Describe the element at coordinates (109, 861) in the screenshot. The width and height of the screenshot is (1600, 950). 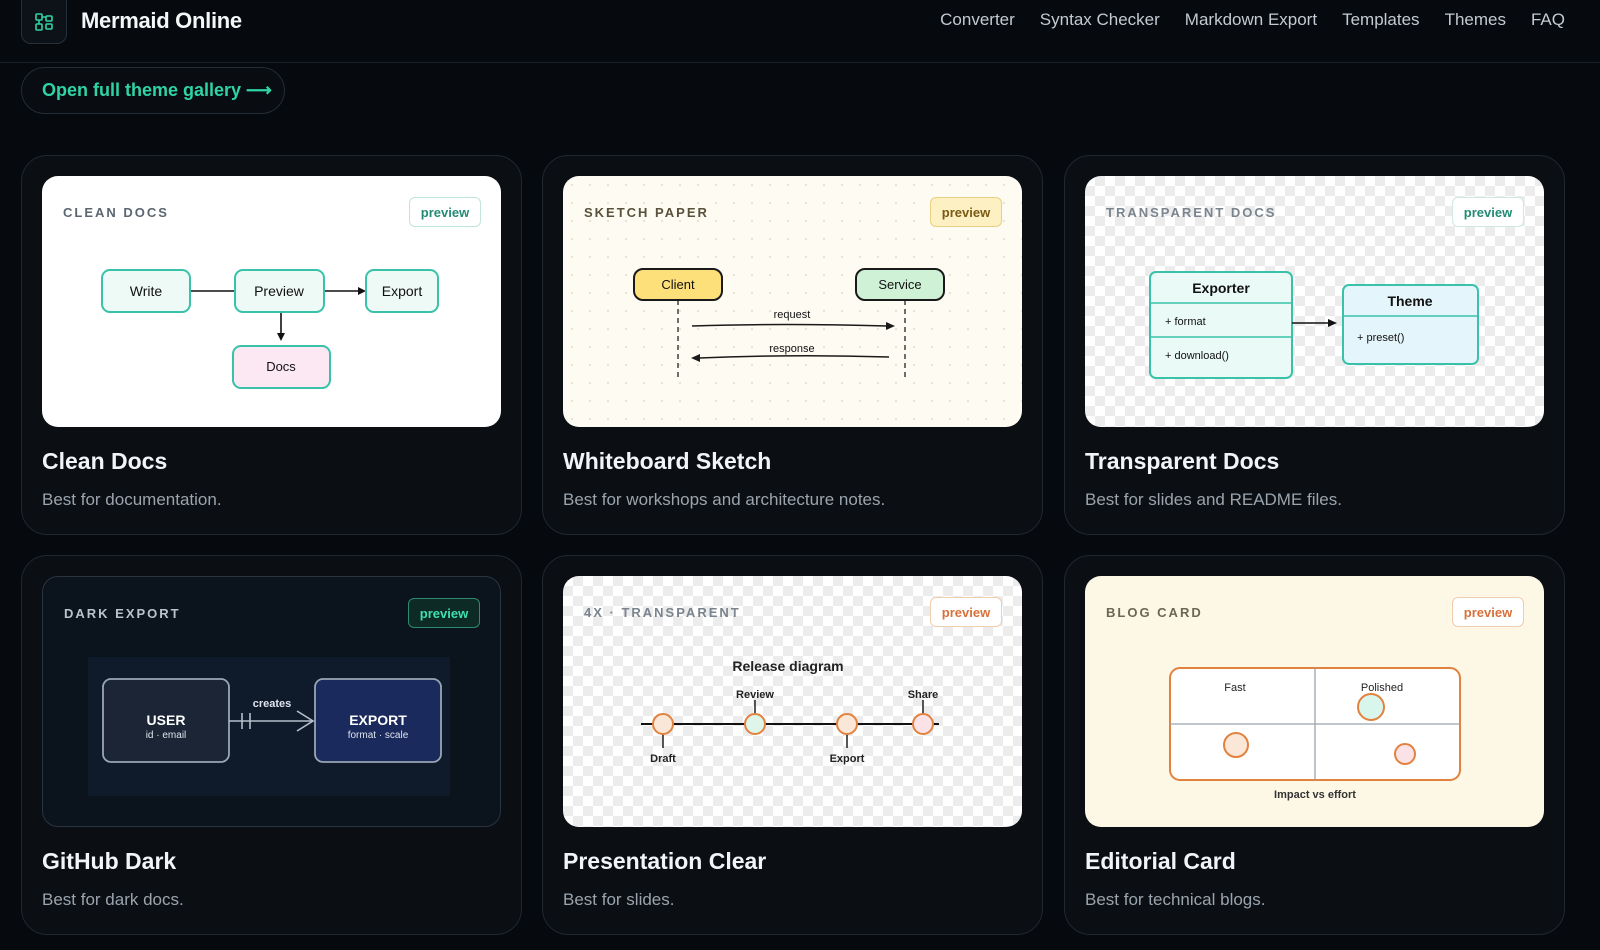
I see `theme-title: GitHub Dark` at that location.